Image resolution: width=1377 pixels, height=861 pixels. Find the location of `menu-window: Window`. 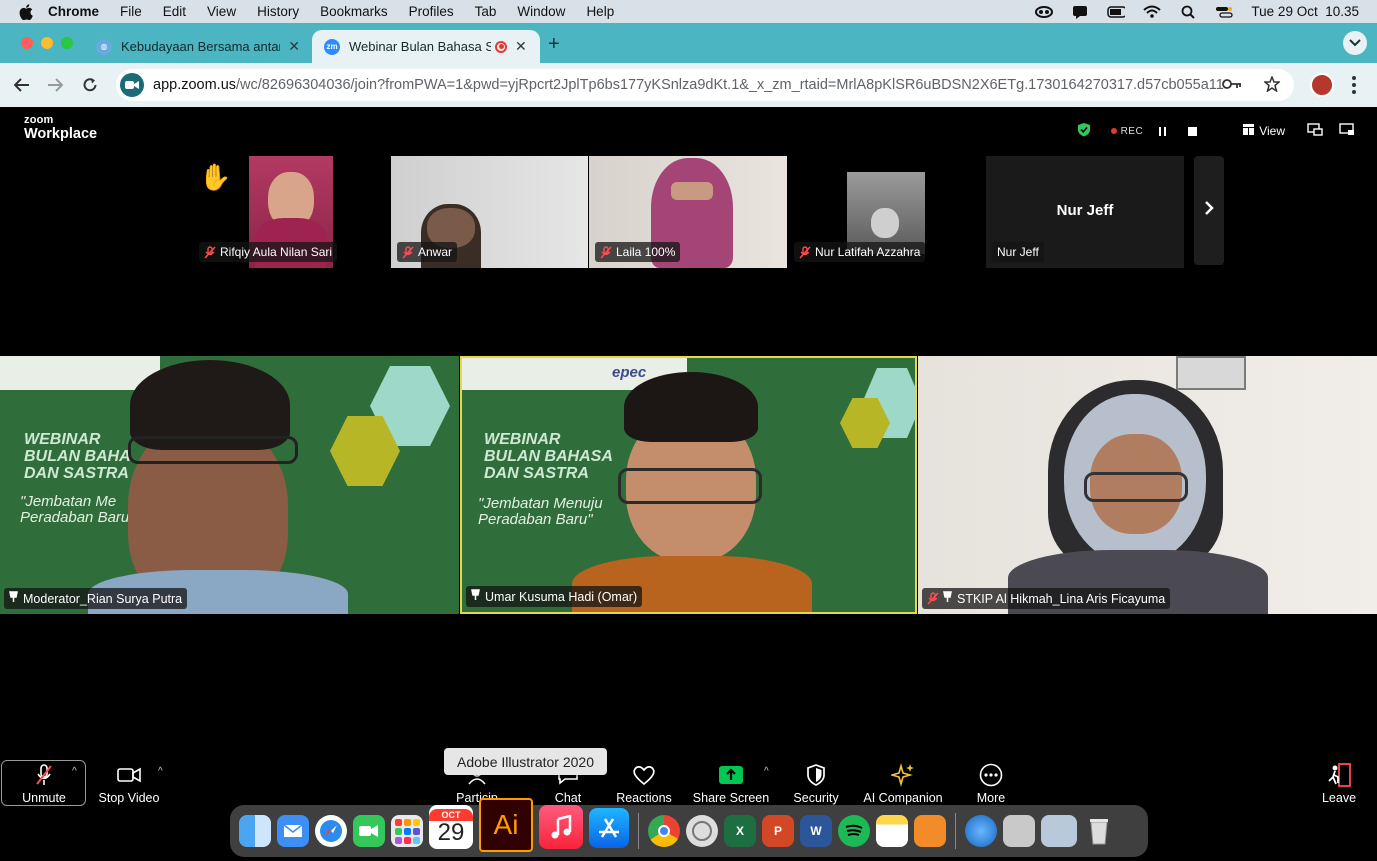

menu-window: Window is located at coordinates (541, 11).